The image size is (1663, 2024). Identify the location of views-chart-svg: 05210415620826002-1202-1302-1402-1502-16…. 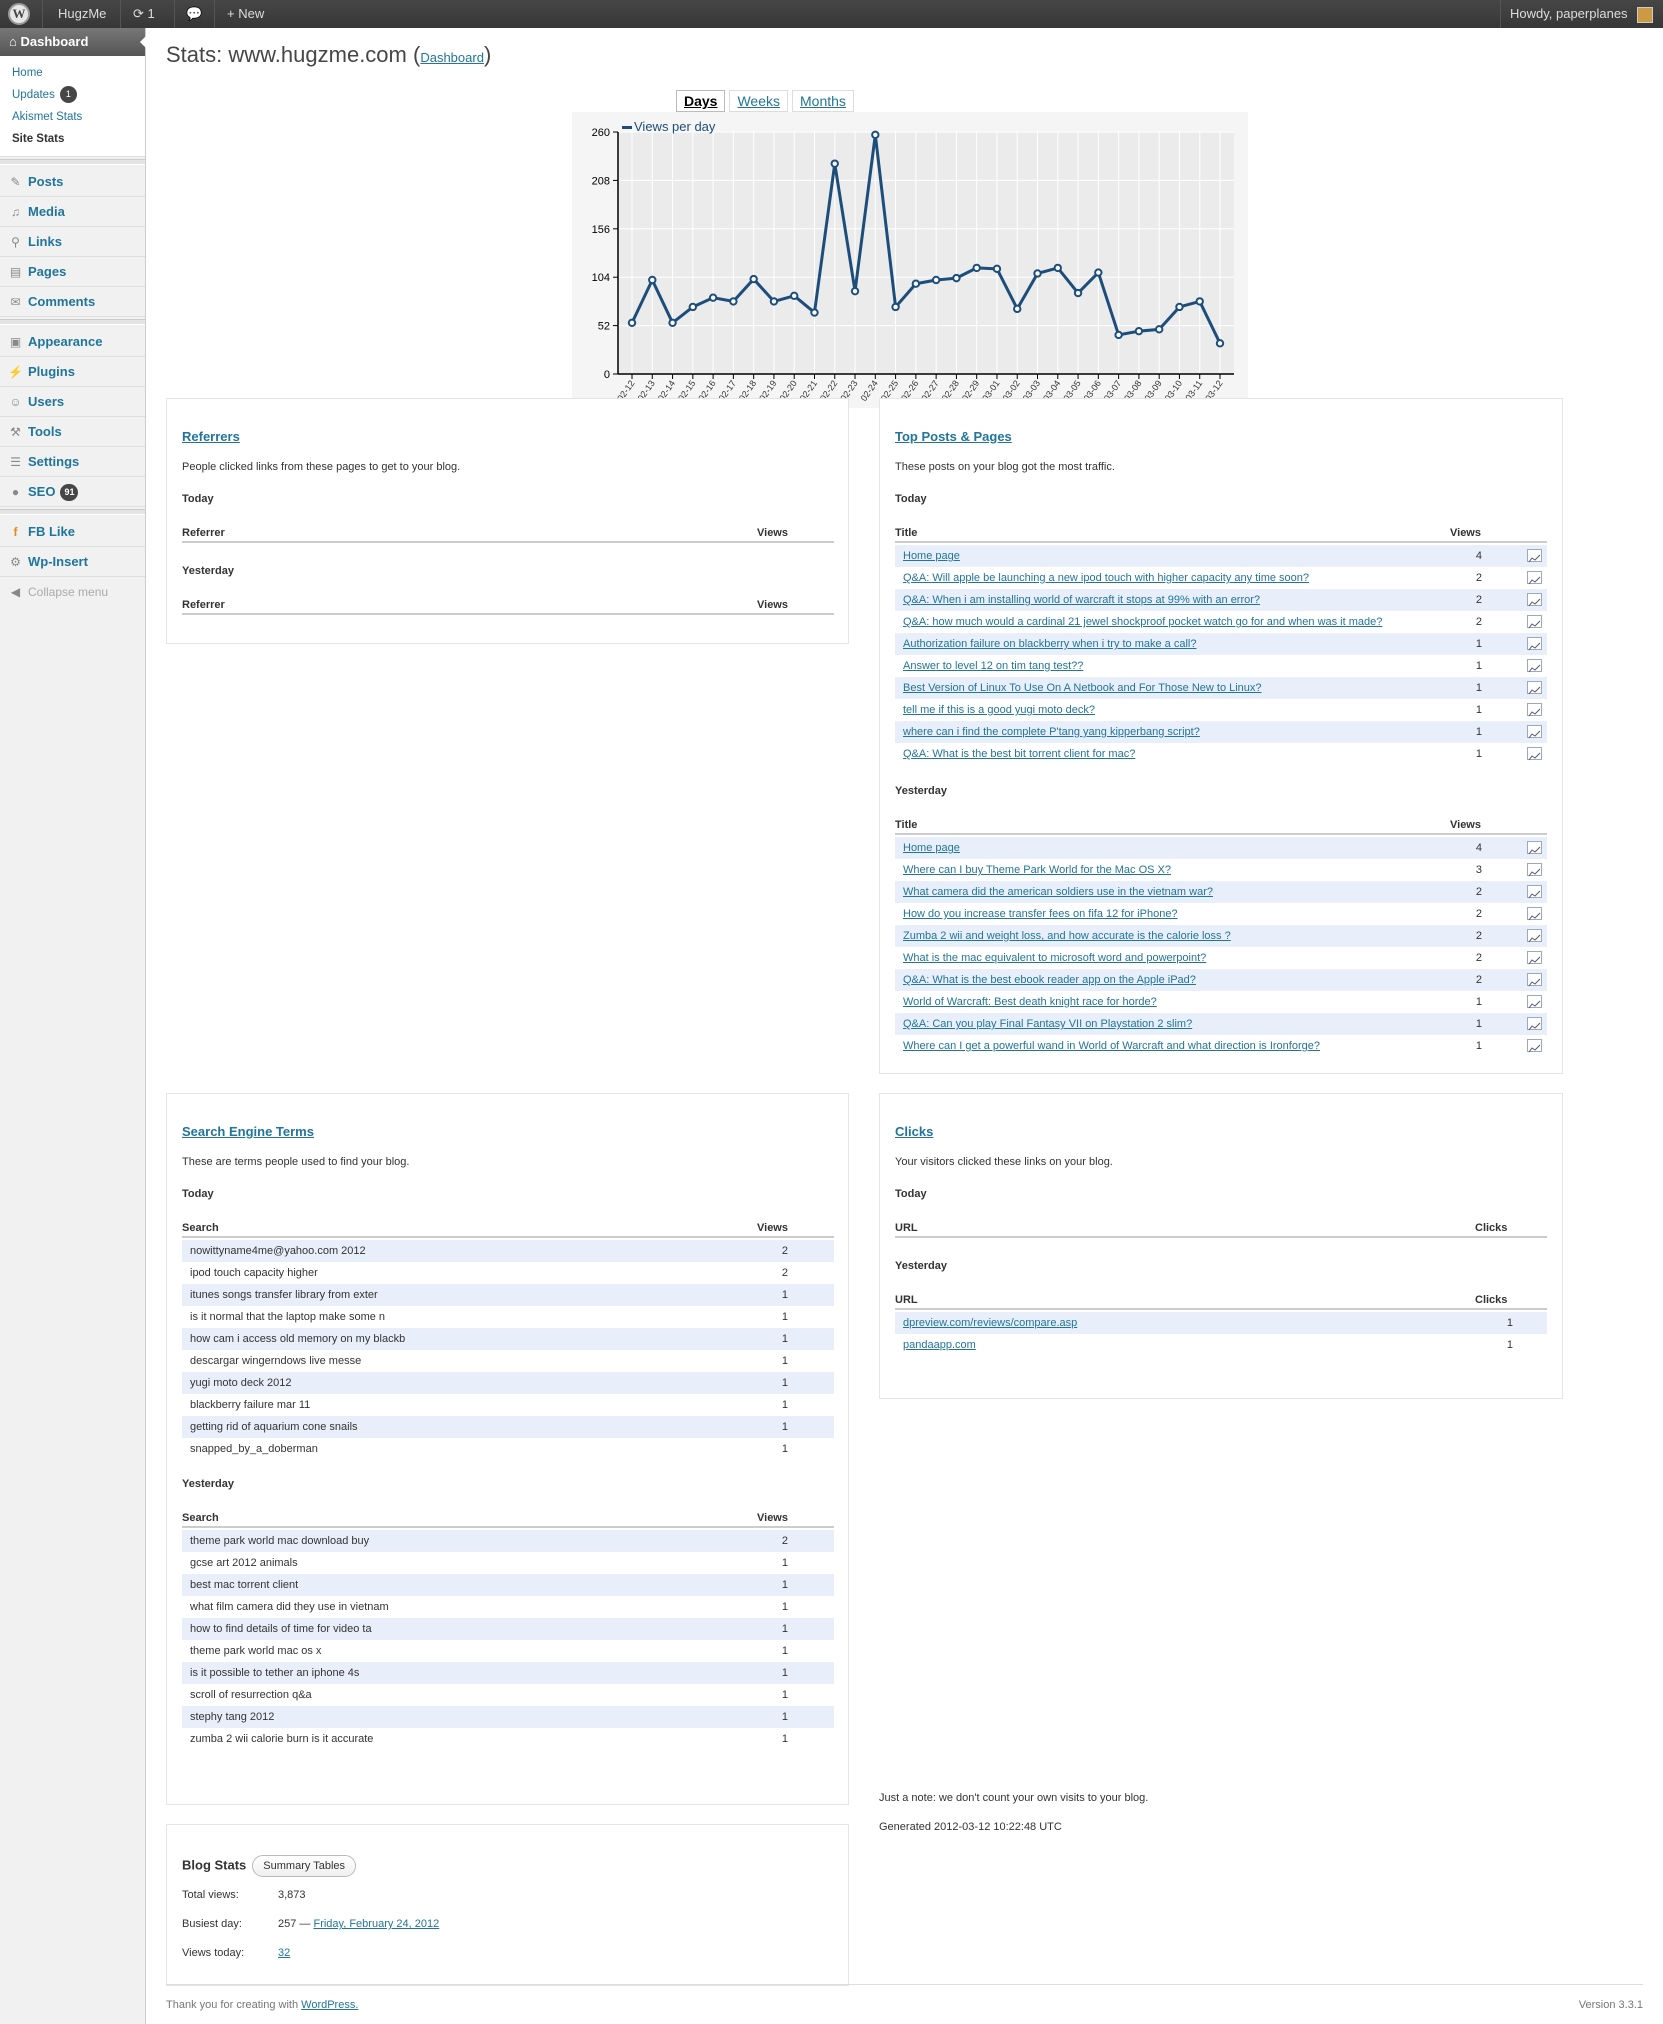
(913, 261).